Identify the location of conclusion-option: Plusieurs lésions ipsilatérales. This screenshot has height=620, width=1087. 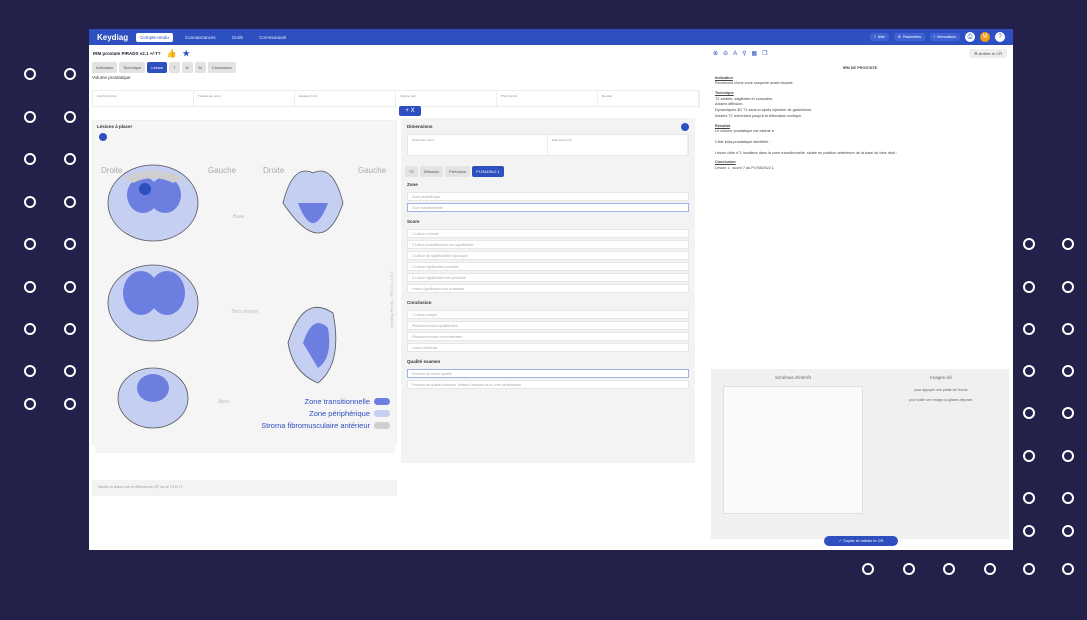
(548, 325).